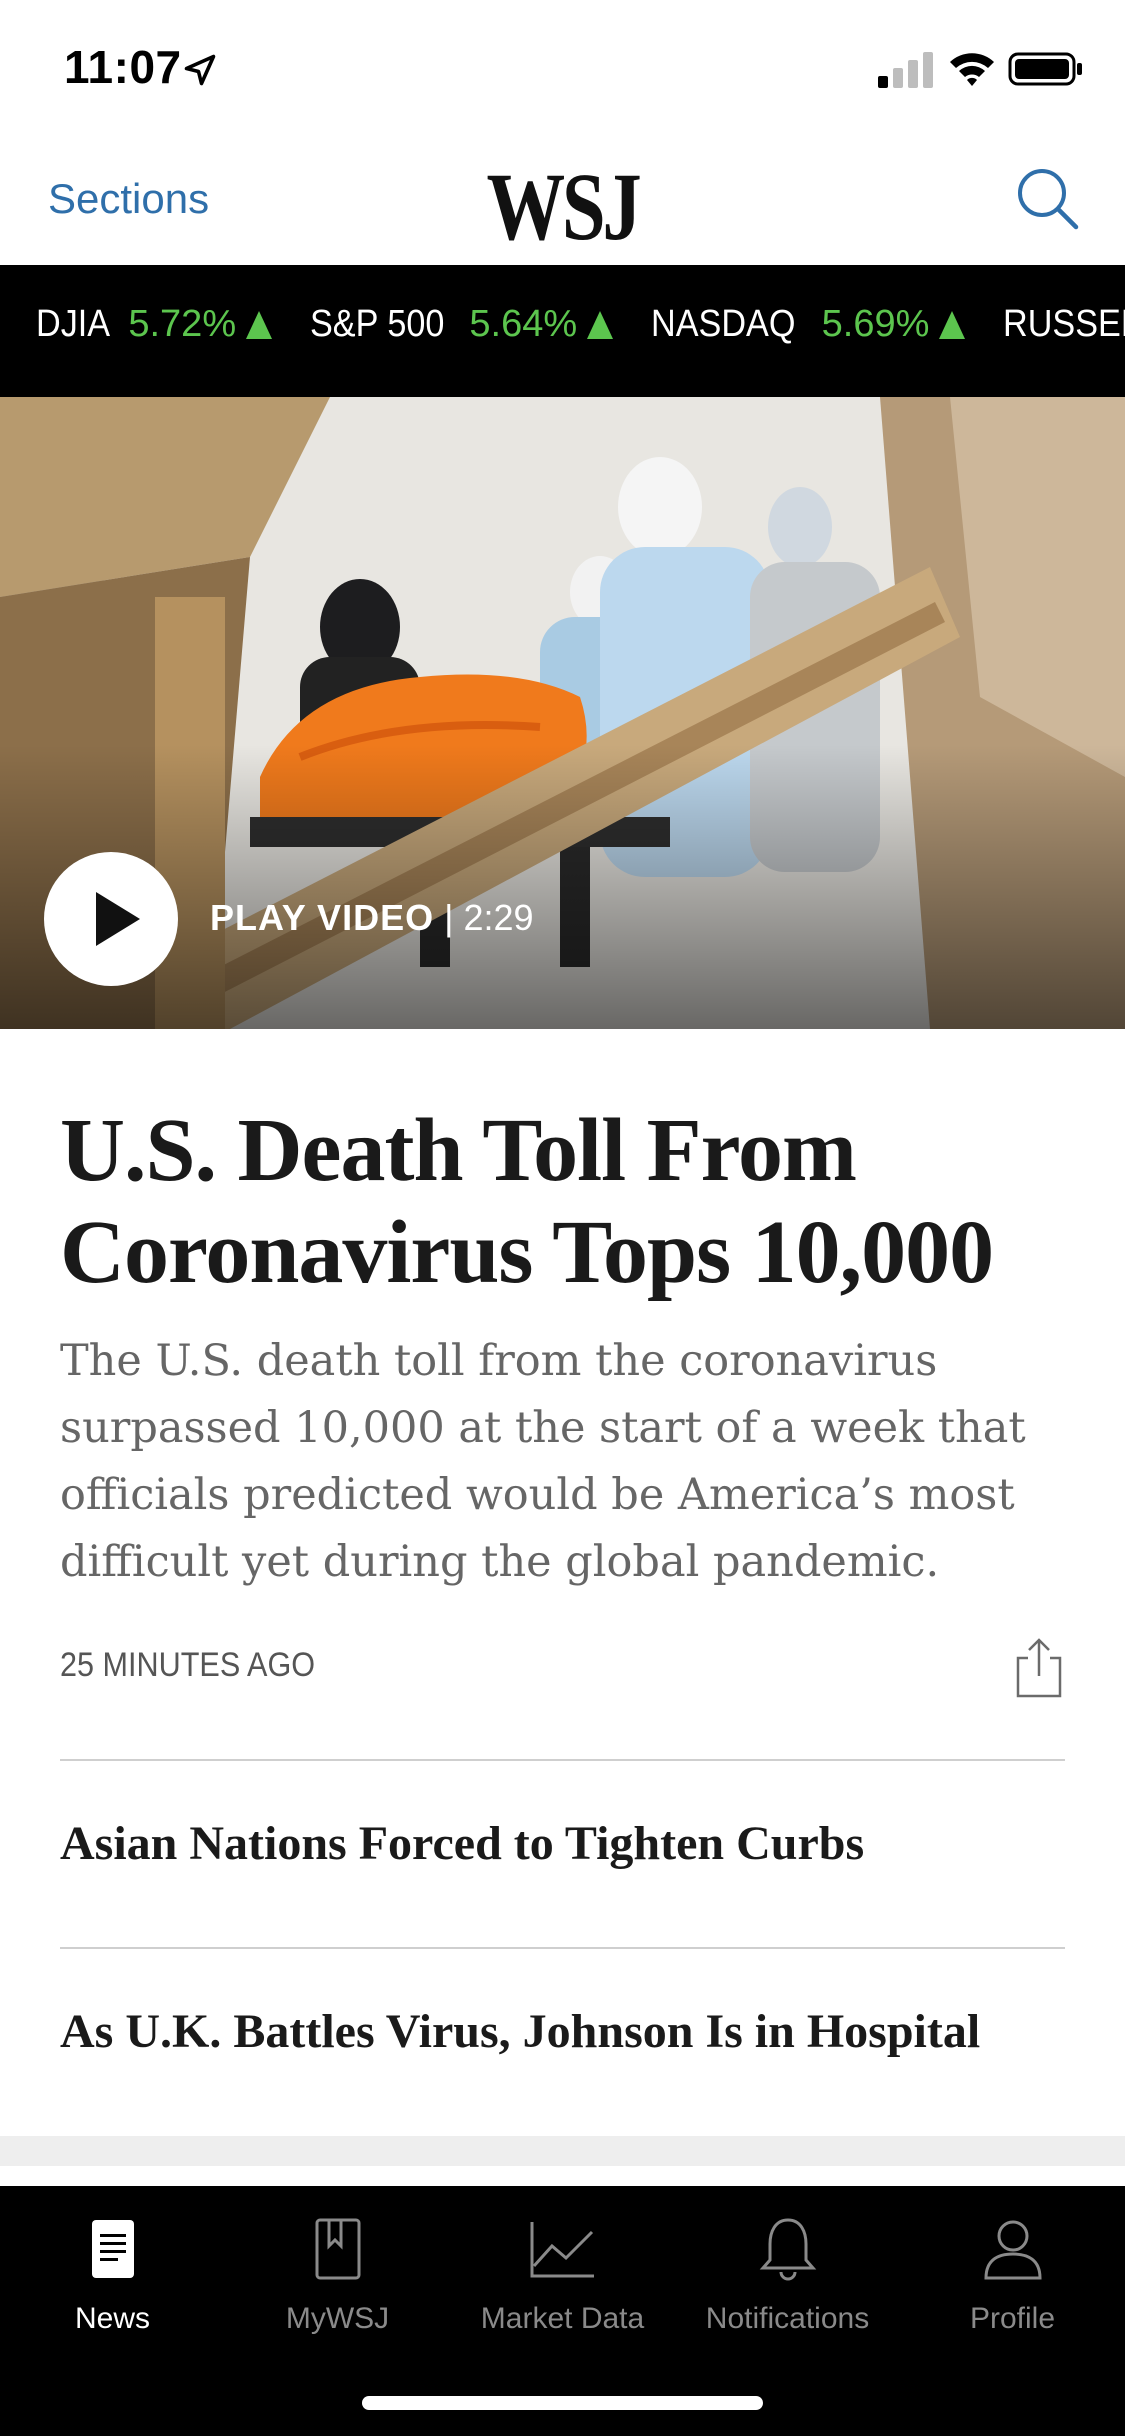 The height and width of the screenshot is (2436, 1125). I want to click on section-separator, so click(562, 2151).